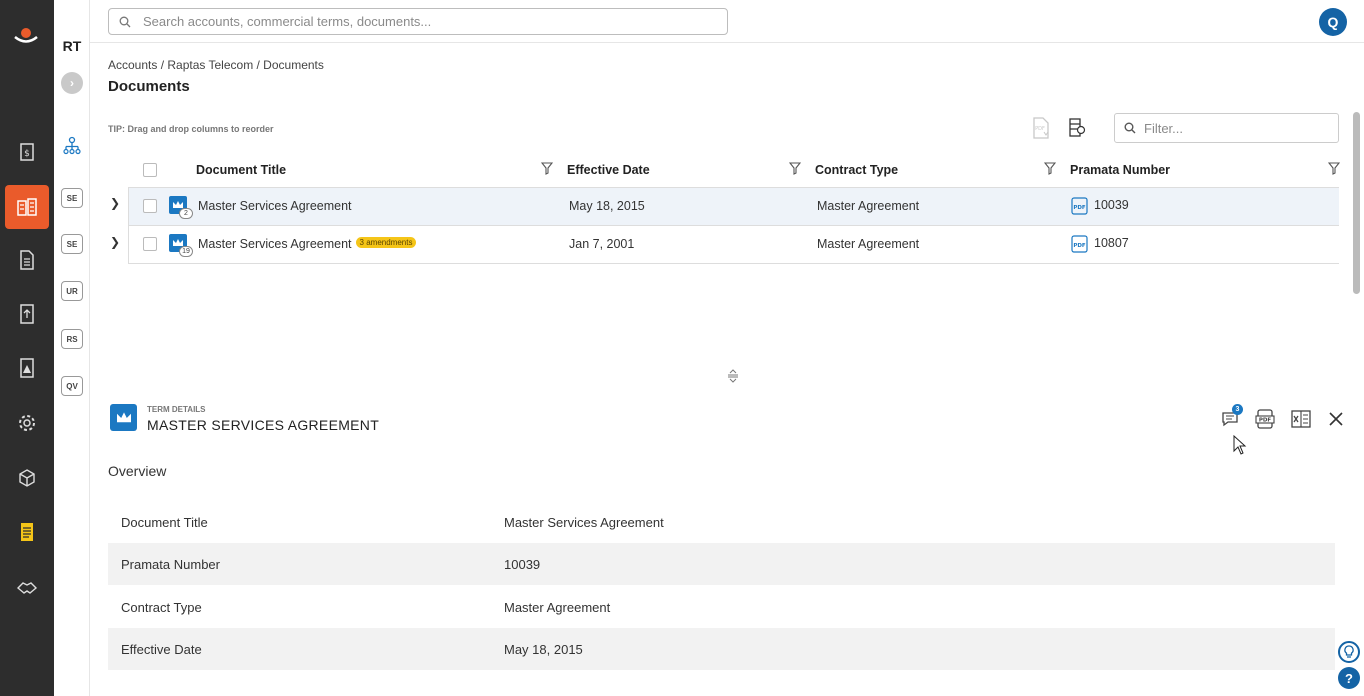 The height and width of the screenshot is (696, 1364). Describe the element at coordinates (263, 425) in the screenshot. I see `term-details-title: MASTER SERVICES AGREEMENT` at that location.